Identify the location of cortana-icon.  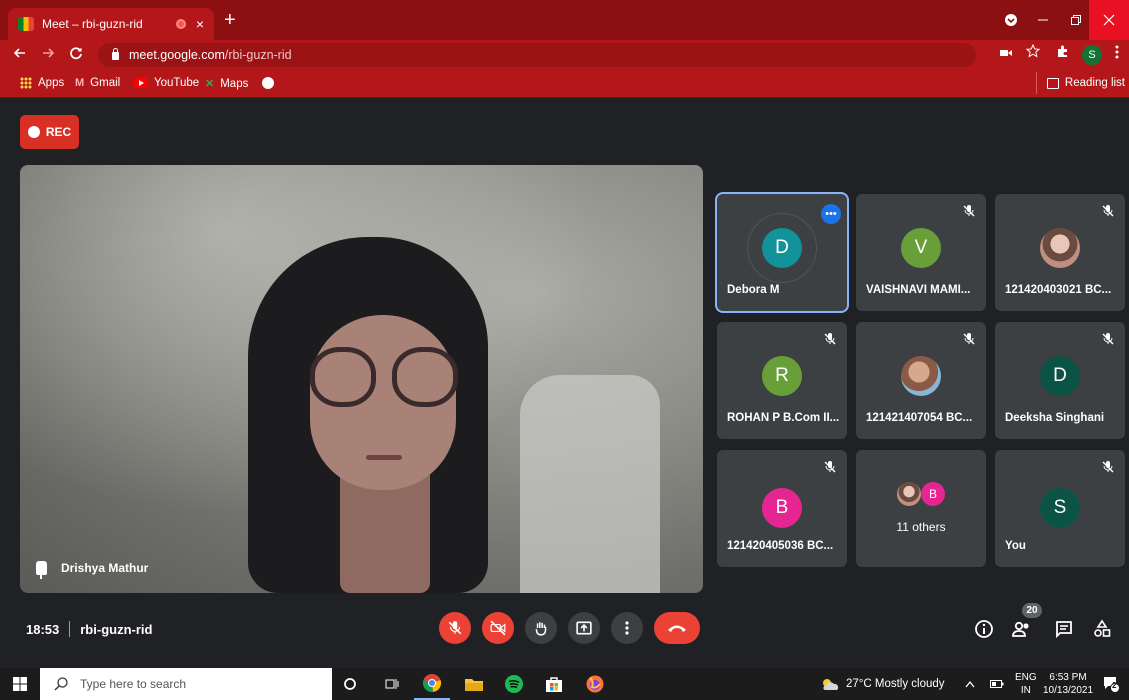
(350, 684).